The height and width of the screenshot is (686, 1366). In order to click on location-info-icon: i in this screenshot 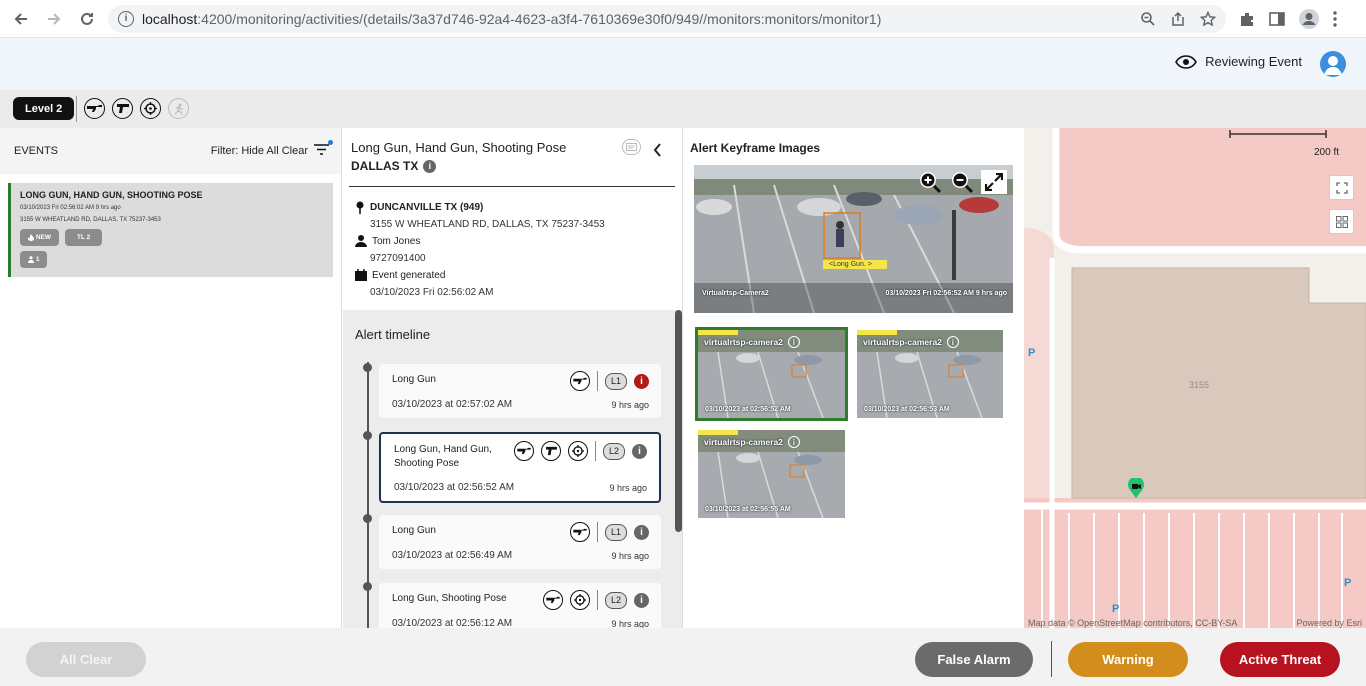, I will do `click(430, 166)`.